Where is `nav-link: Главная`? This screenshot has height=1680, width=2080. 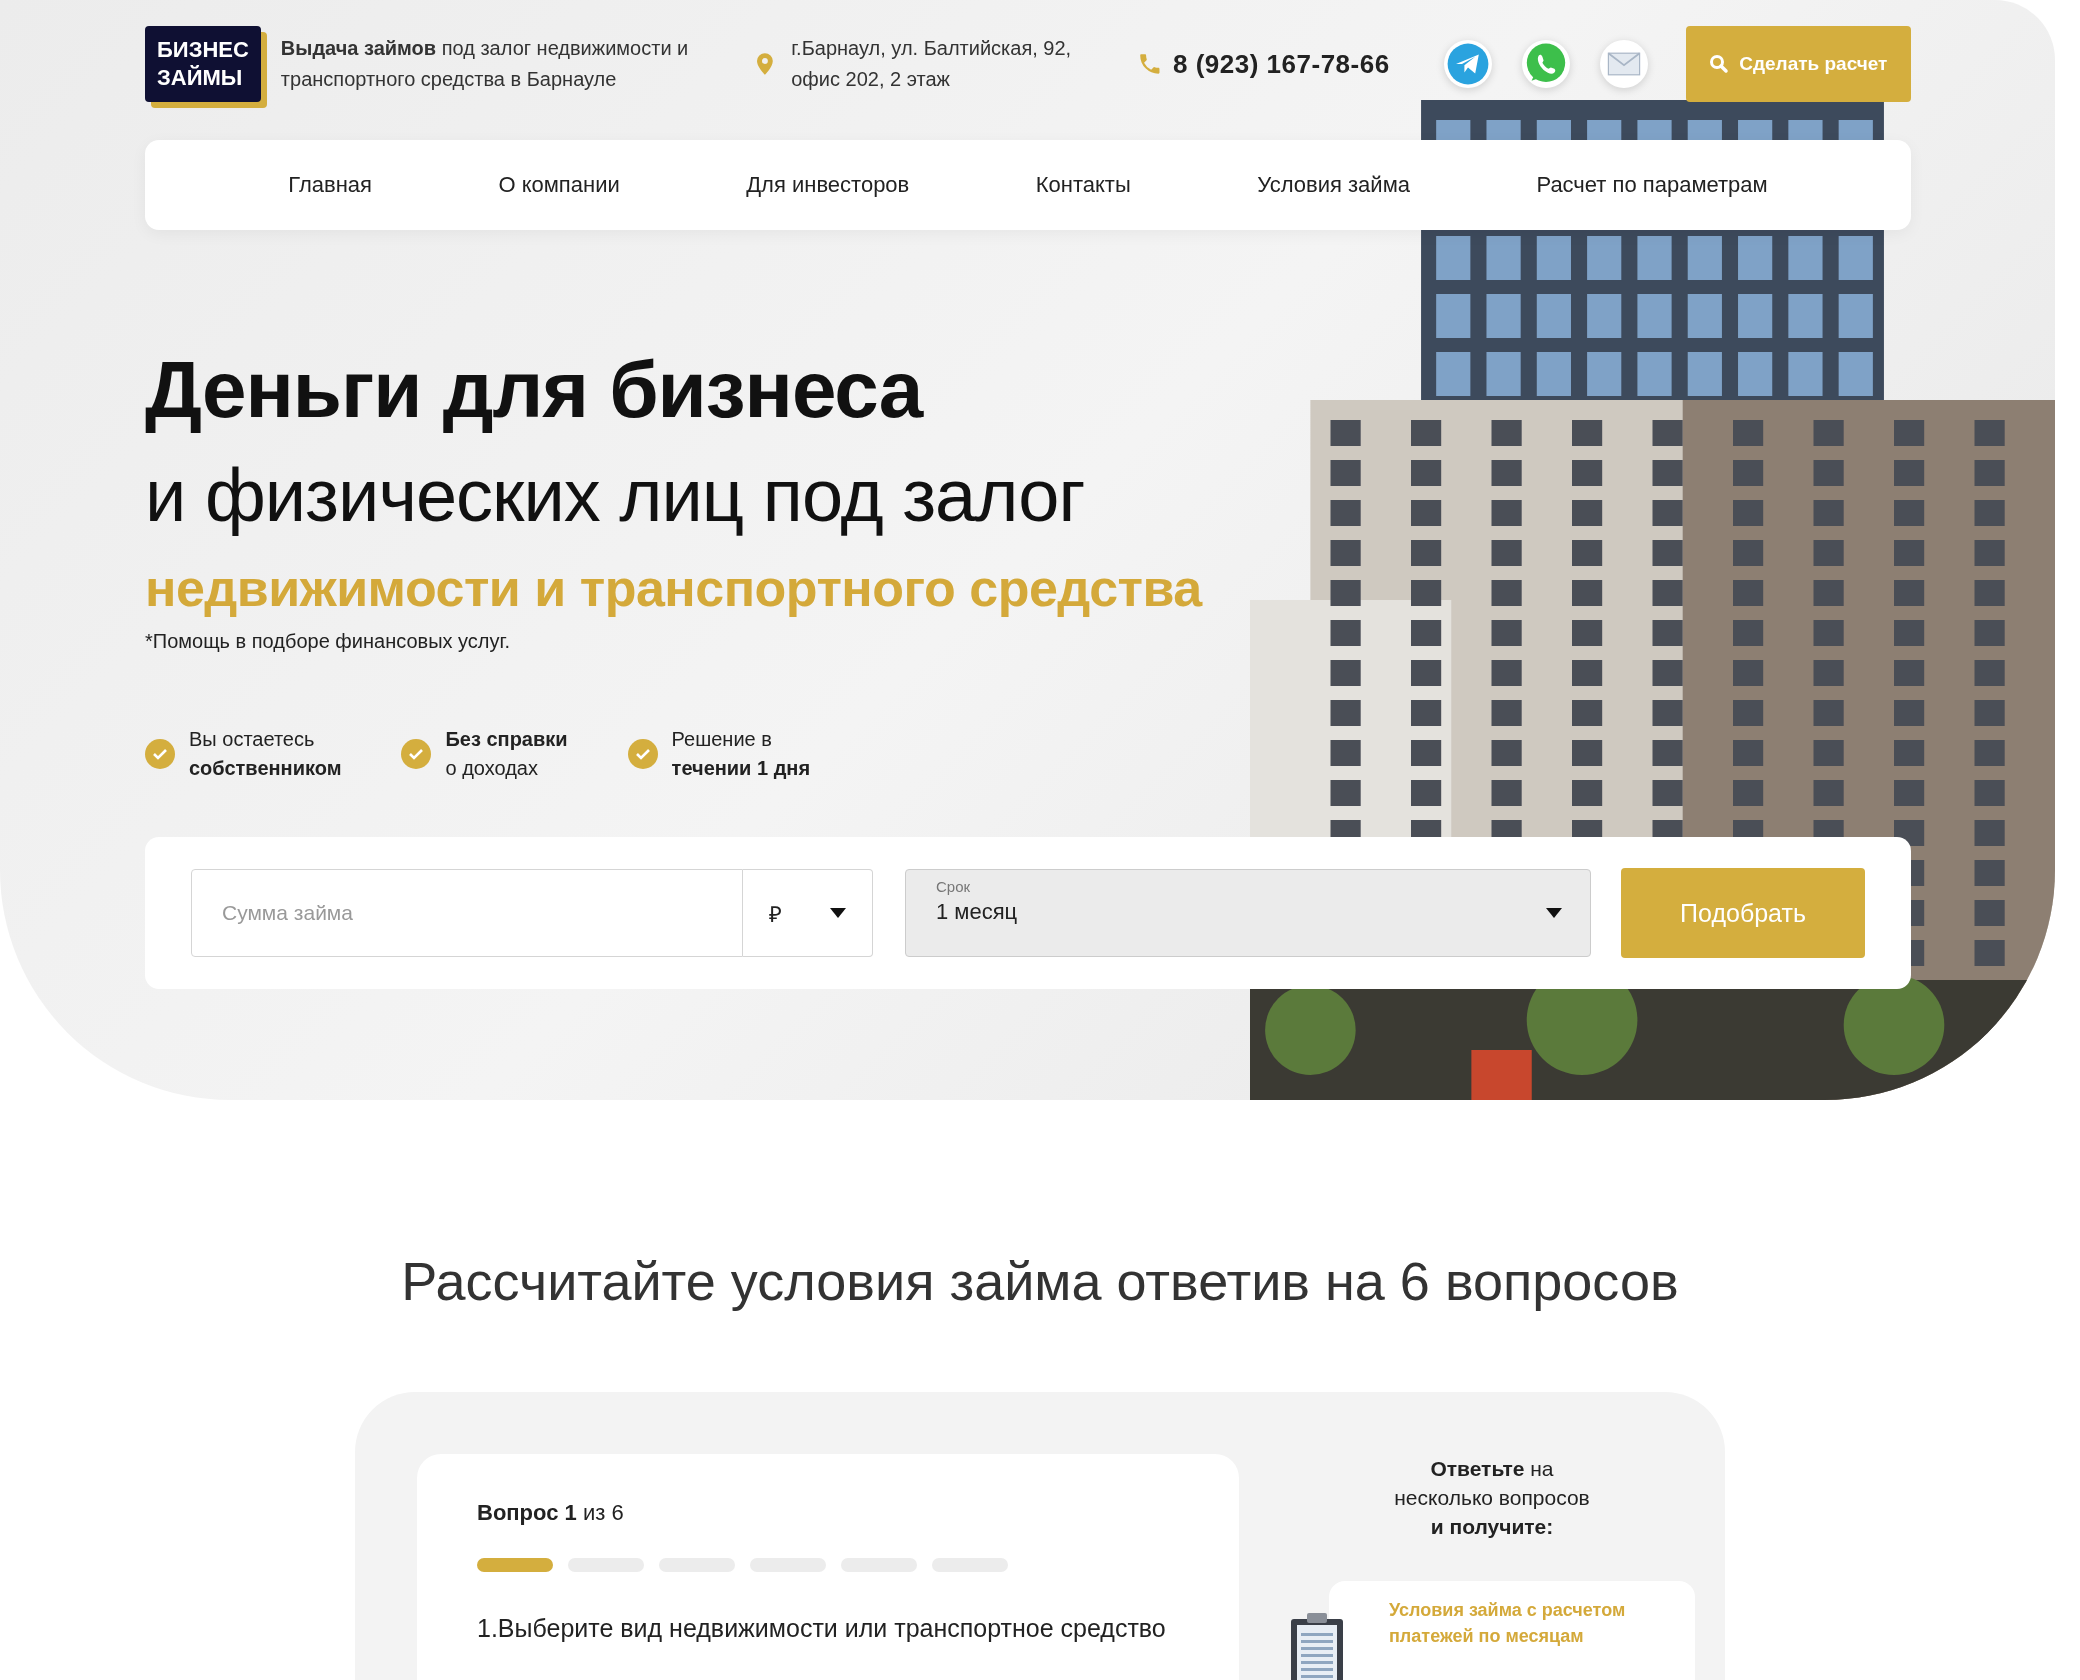
nav-link: Главная is located at coordinates (330, 185).